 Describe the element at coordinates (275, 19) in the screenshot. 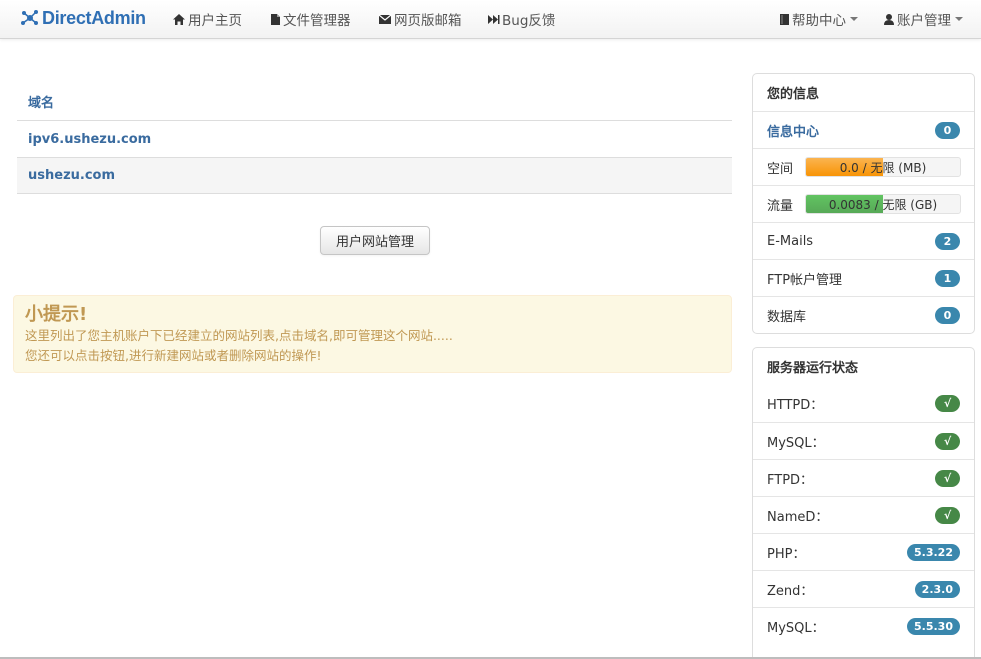

I see `file-icon` at that location.